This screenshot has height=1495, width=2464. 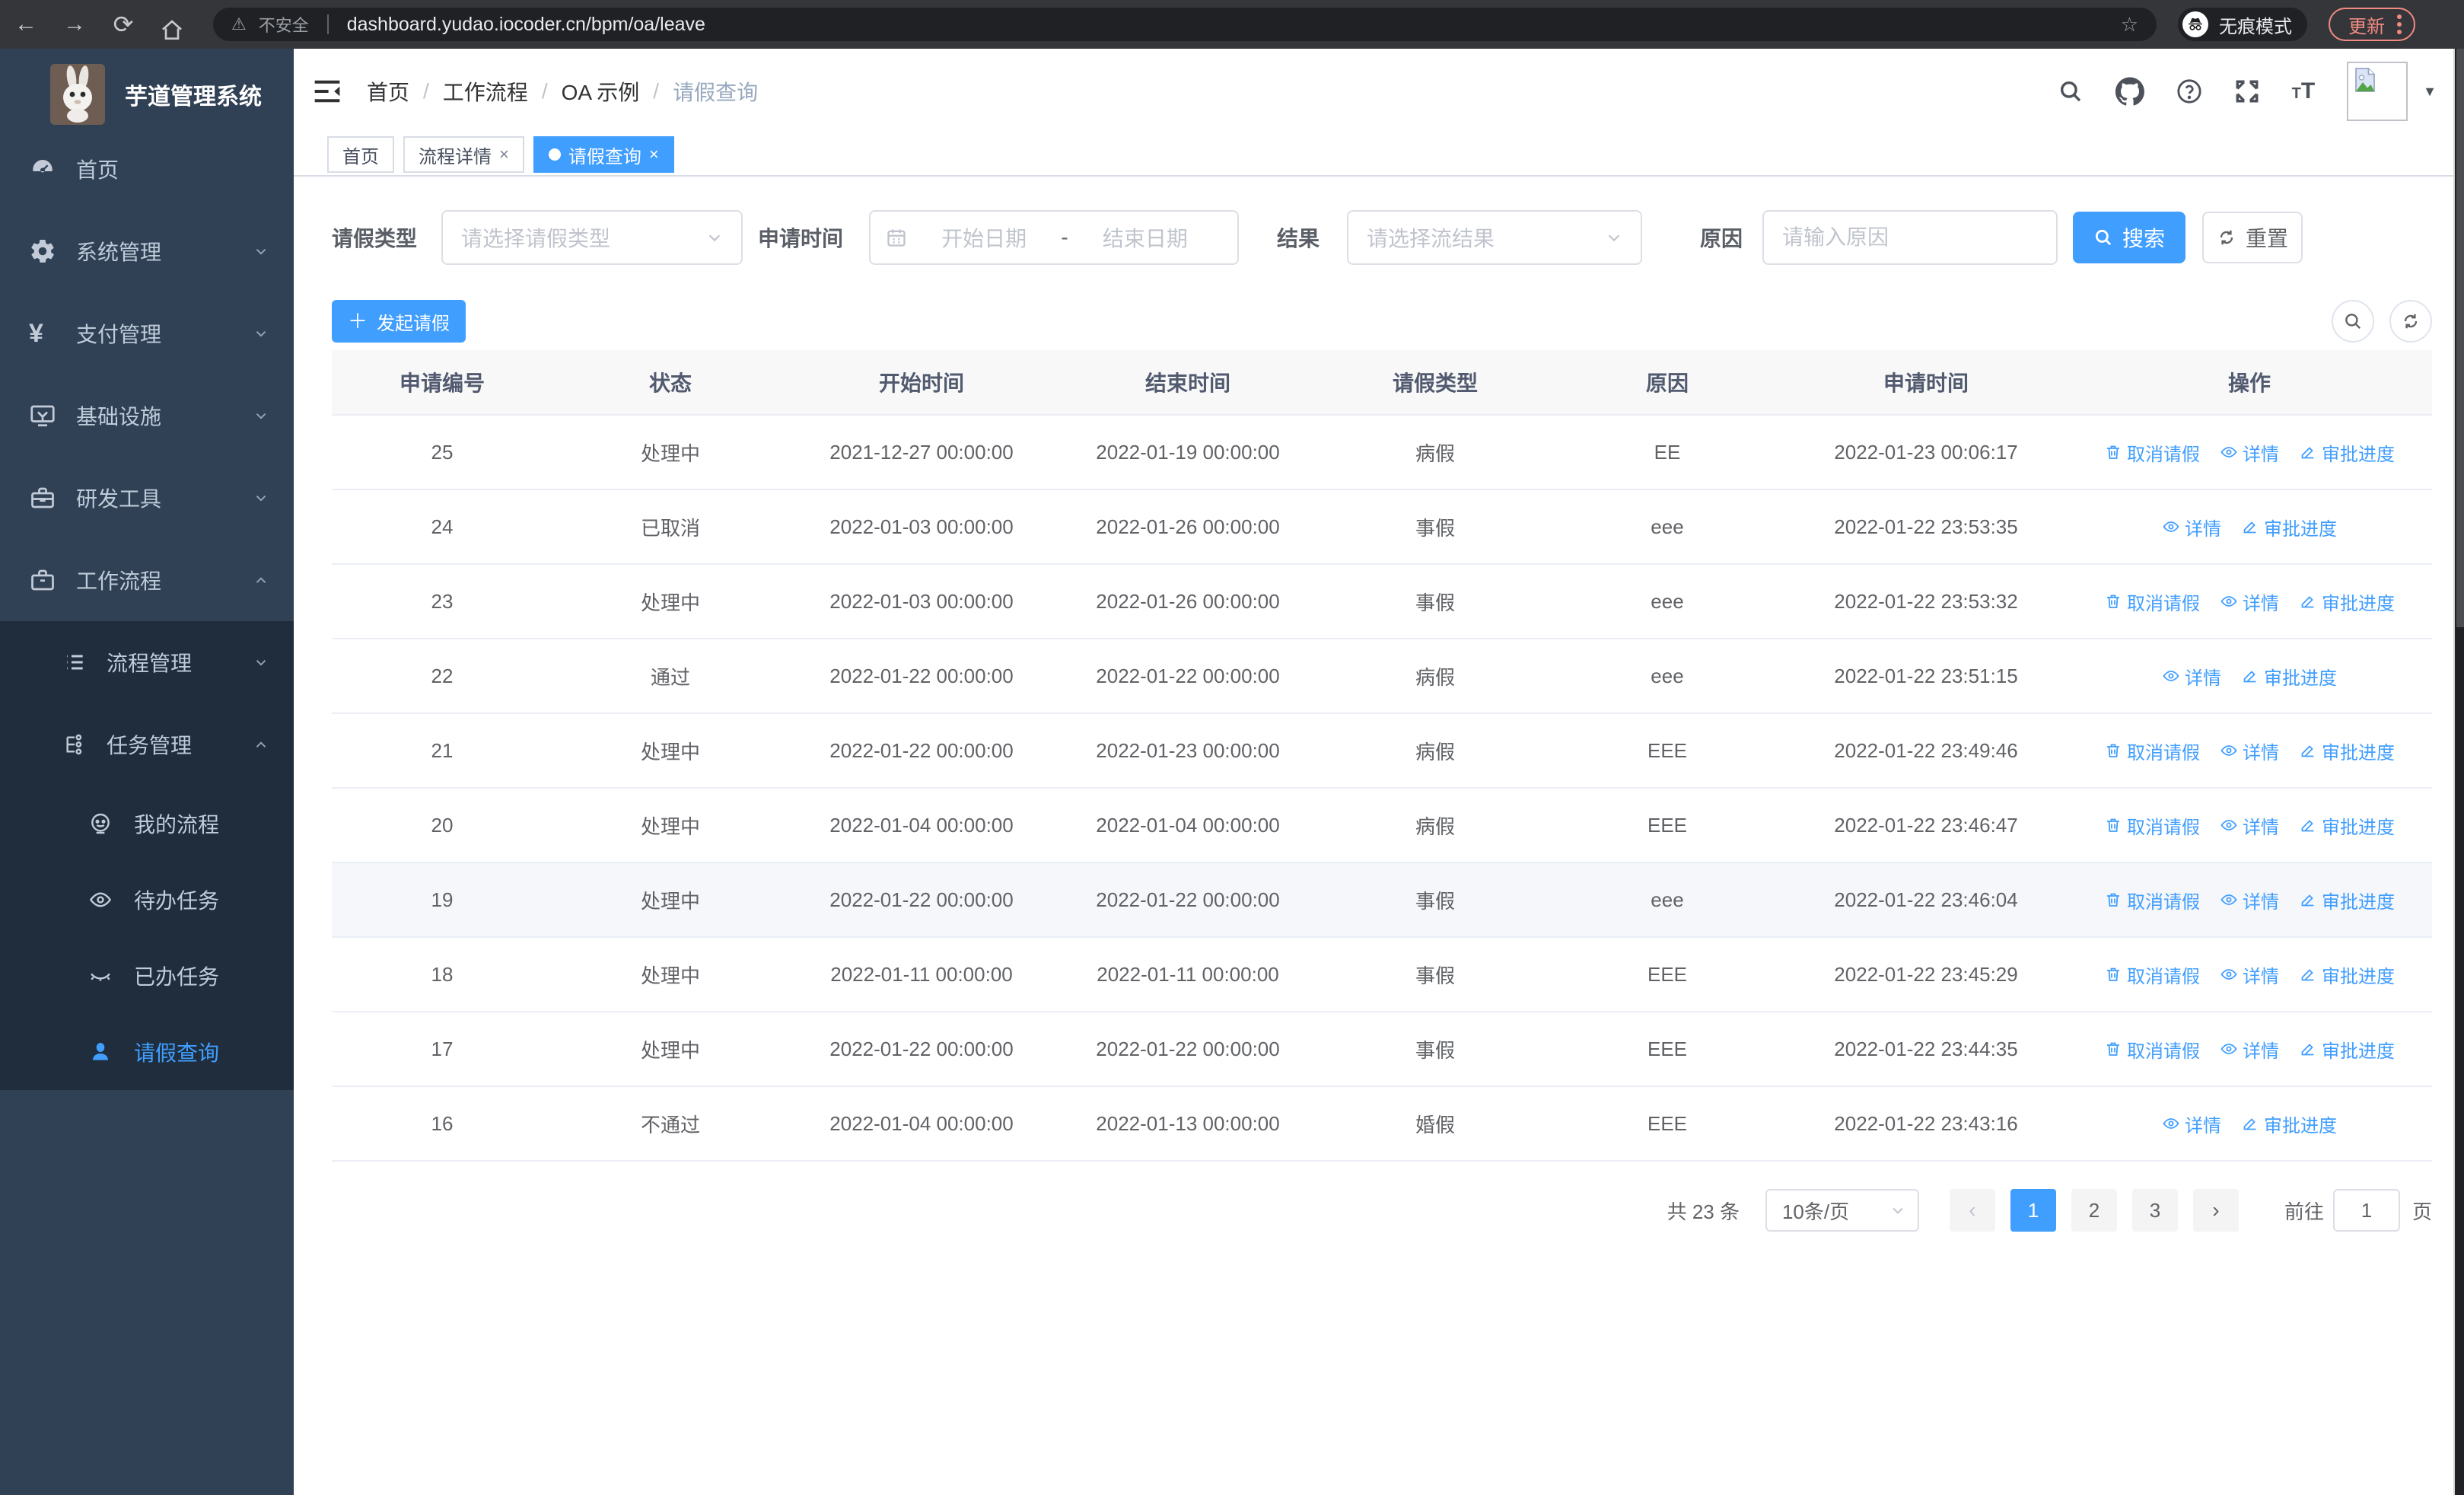 What do you see at coordinates (2377, 92) in the screenshot?
I see `avatar` at bounding box center [2377, 92].